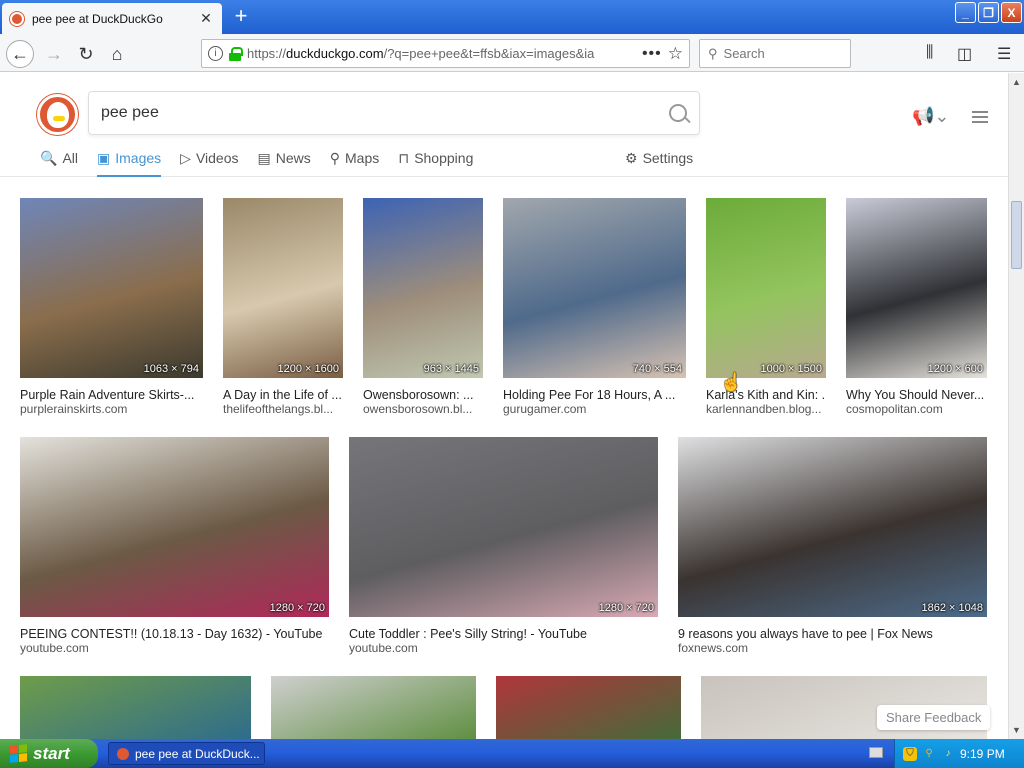 This screenshot has height=768, width=1024. I want to click on maximize-button: ❐, so click(988, 12).